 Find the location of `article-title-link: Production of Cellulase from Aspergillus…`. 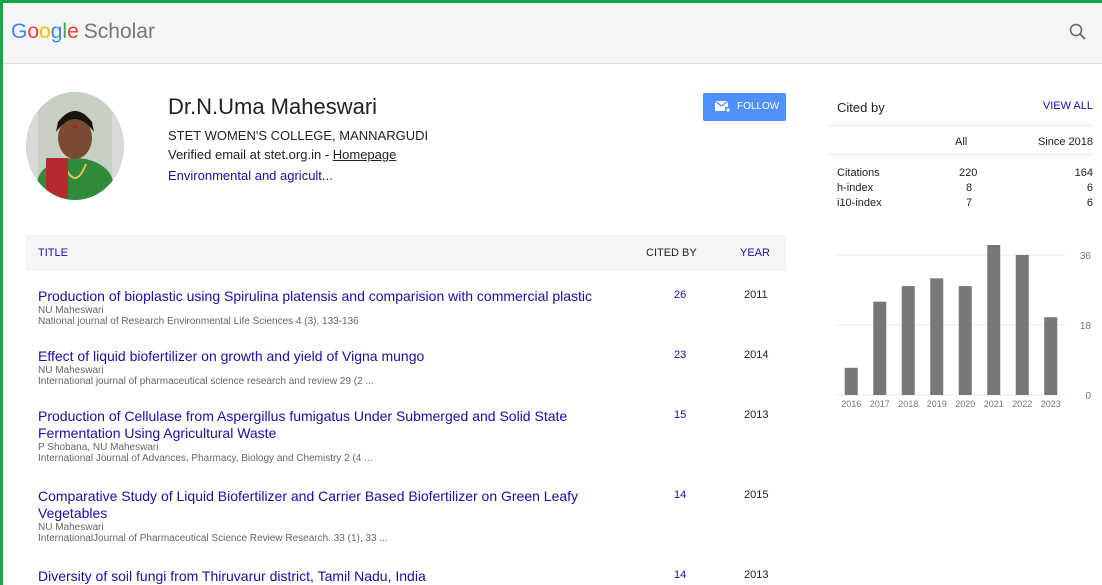

article-title-link: Production of Cellulase from Aspergillus… is located at coordinates (328, 425).